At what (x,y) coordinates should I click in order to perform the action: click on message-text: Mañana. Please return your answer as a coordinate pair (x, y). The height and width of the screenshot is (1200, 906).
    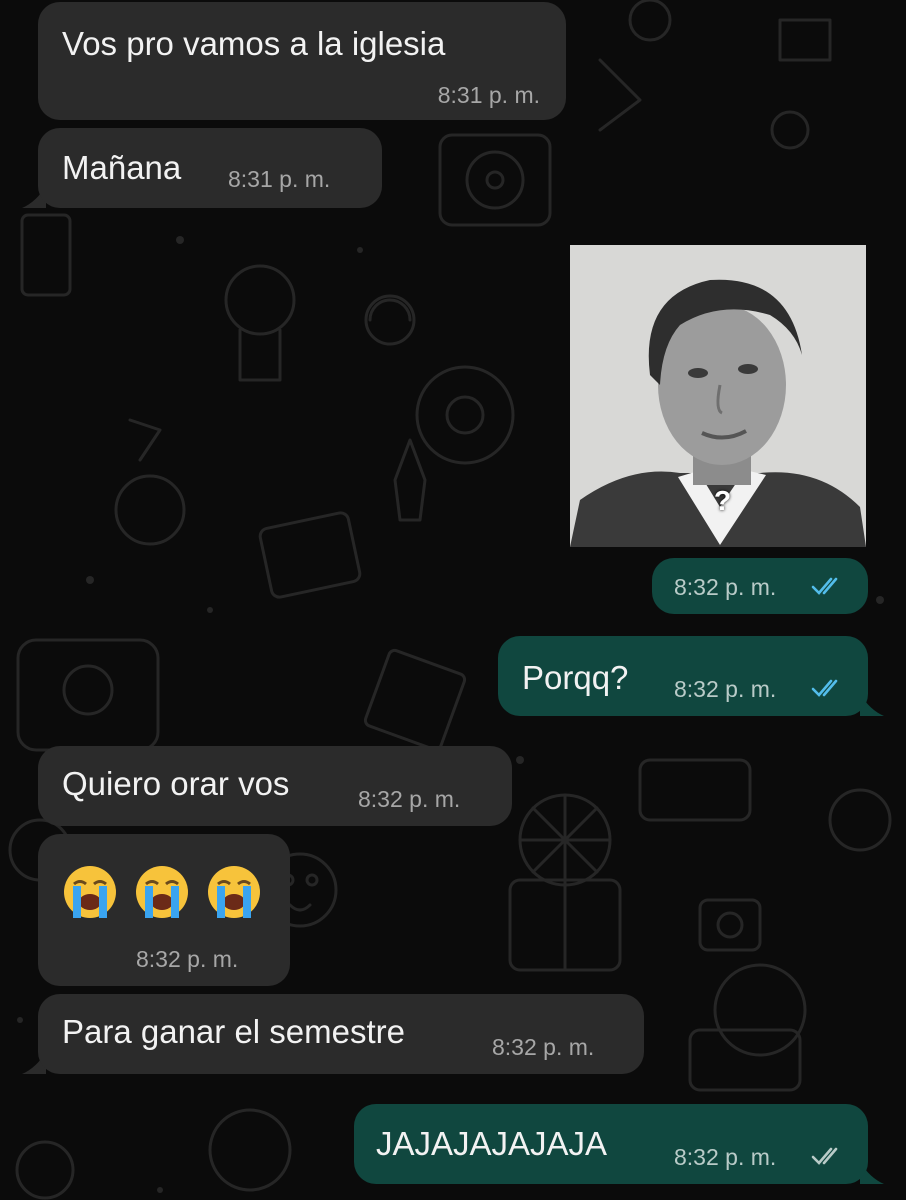
    Looking at the image, I should click on (122, 167).